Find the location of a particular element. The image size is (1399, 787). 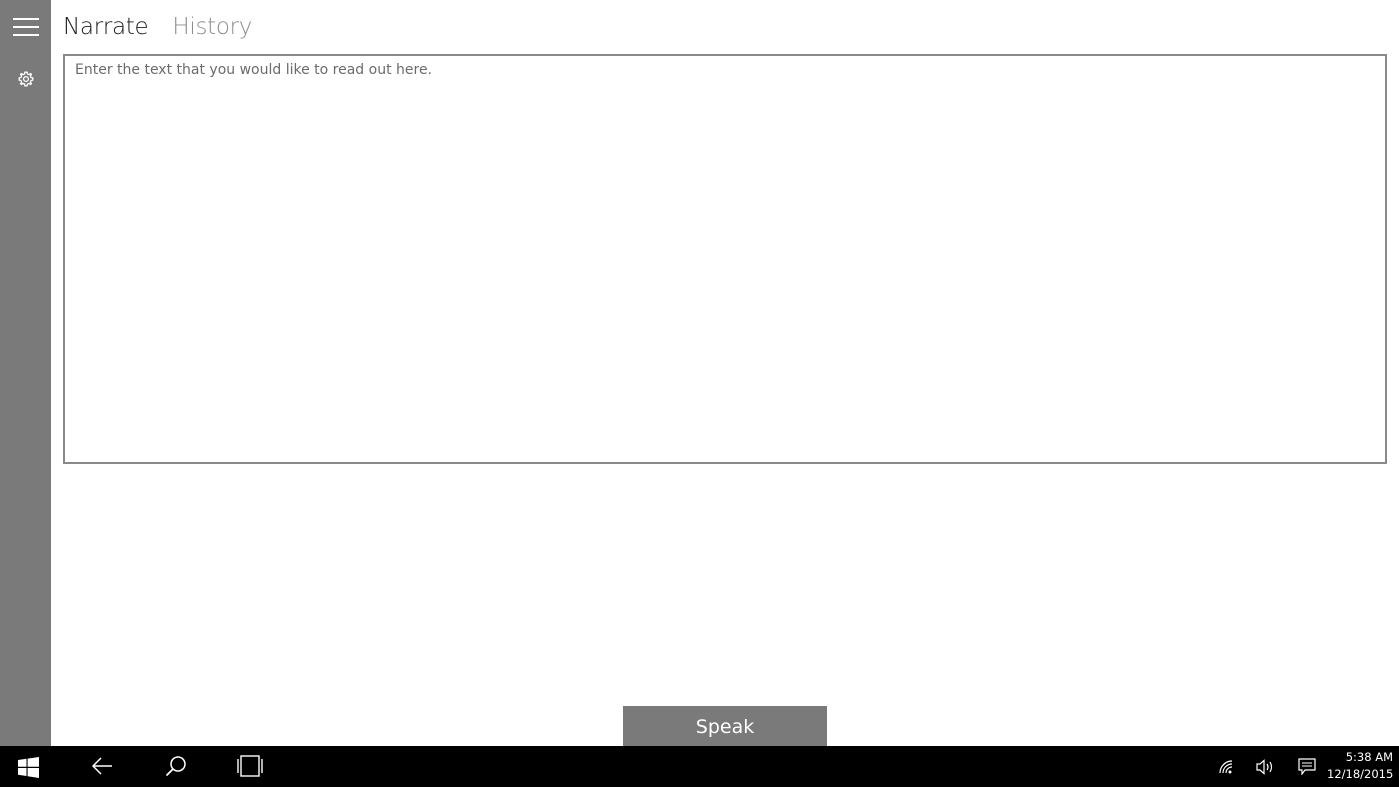

taskbar-clock: 5:38 AM 12/18/2015 is located at coordinates (1360, 766).